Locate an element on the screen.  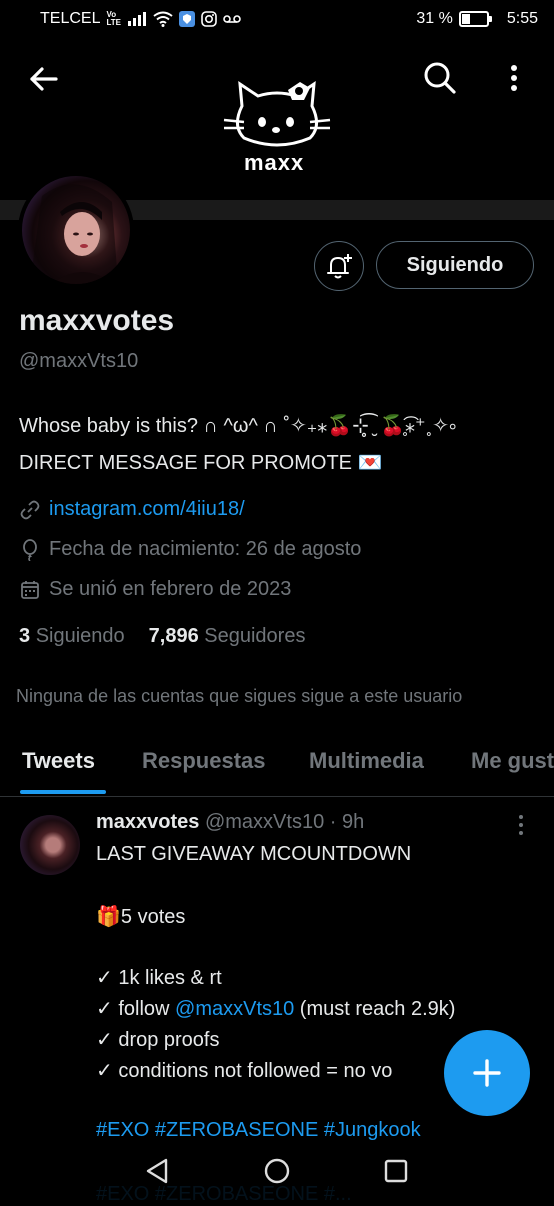
tweet-line-5: ✓ drop proofs is located at coordinates (158, 1040).